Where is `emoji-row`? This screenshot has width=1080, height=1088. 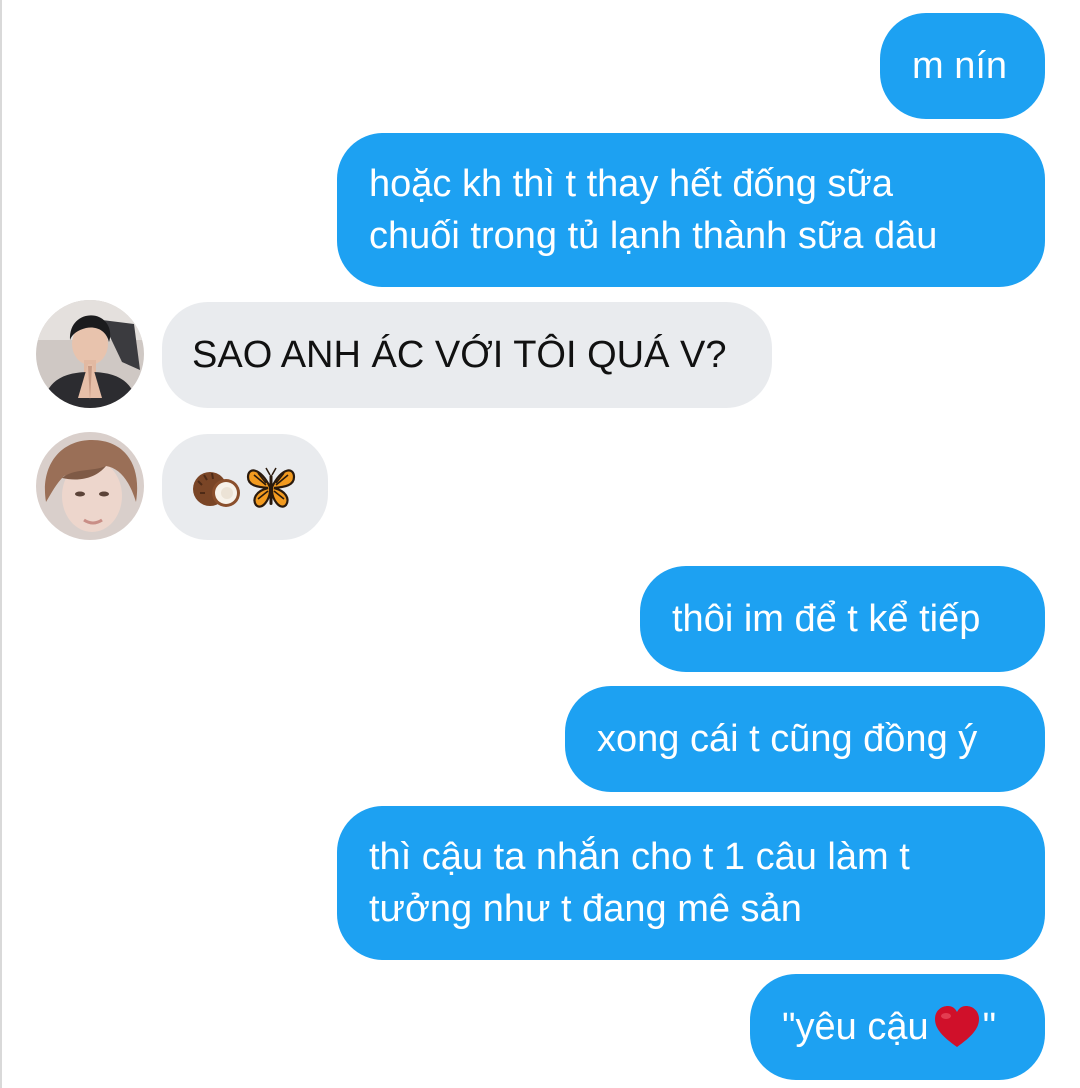 emoji-row is located at coordinates (243, 487).